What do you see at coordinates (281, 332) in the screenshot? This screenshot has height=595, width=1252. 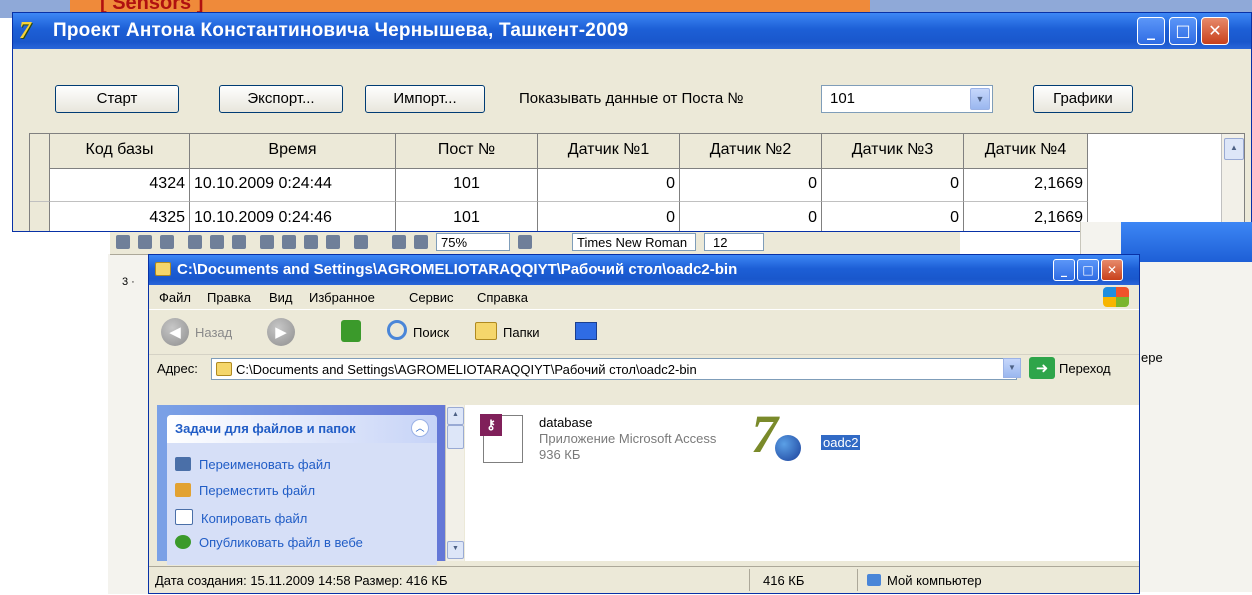 I see `forward-arrow-icon: ▶` at bounding box center [281, 332].